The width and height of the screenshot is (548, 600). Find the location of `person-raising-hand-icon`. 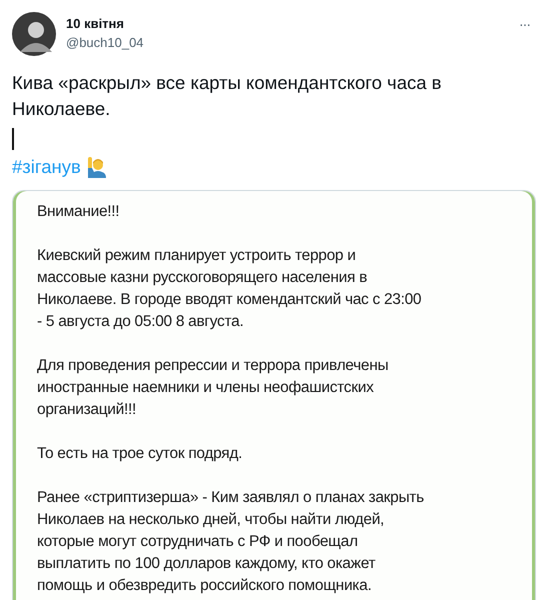

person-raising-hand-icon is located at coordinates (96, 167).